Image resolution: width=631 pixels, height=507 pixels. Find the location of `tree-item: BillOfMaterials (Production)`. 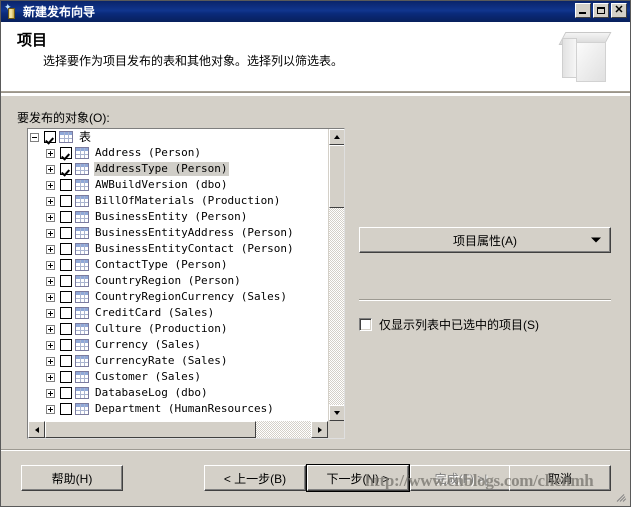

tree-item: BillOfMaterials (Production) is located at coordinates (178, 201).